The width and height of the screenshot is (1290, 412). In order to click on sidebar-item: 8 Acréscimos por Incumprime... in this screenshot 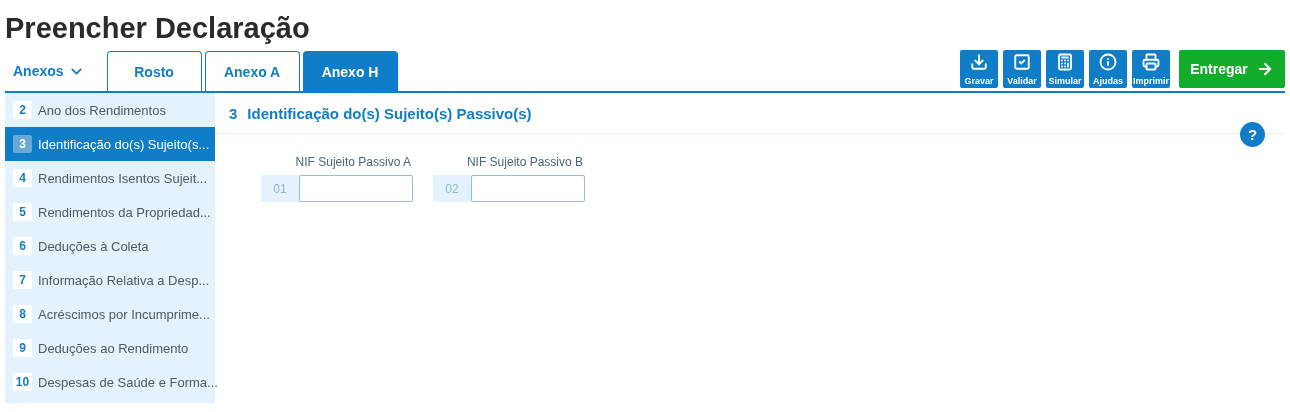, I will do `click(110, 314)`.